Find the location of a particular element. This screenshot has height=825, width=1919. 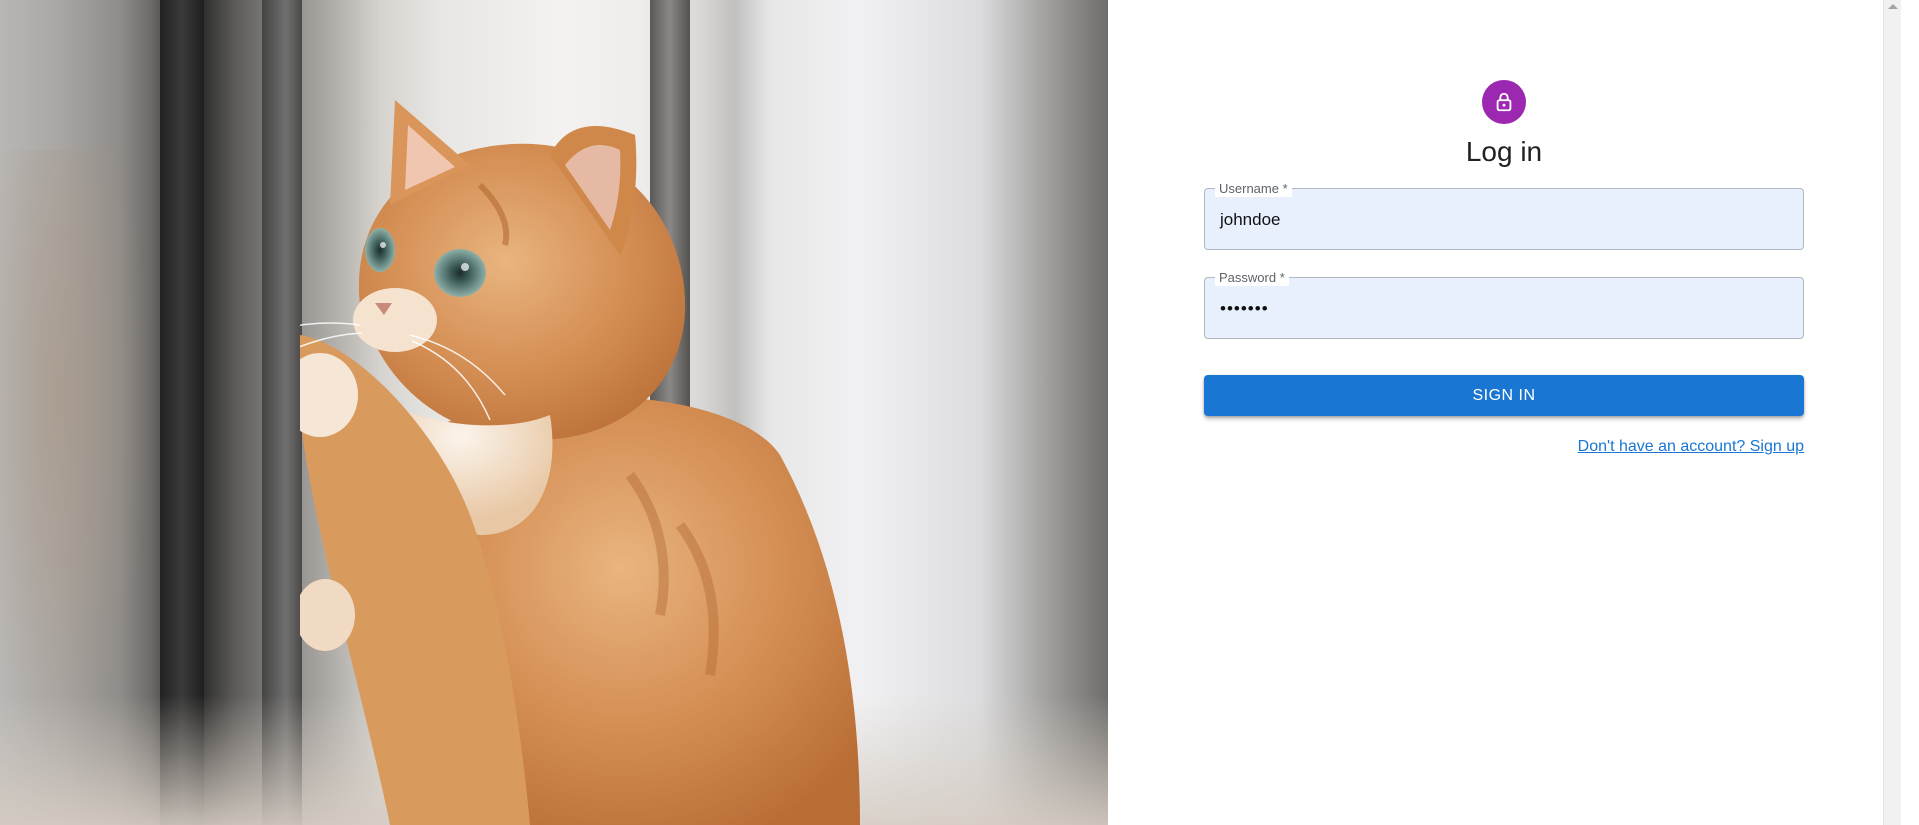

sign-in-button: SIGN IN is located at coordinates (1504, 395).